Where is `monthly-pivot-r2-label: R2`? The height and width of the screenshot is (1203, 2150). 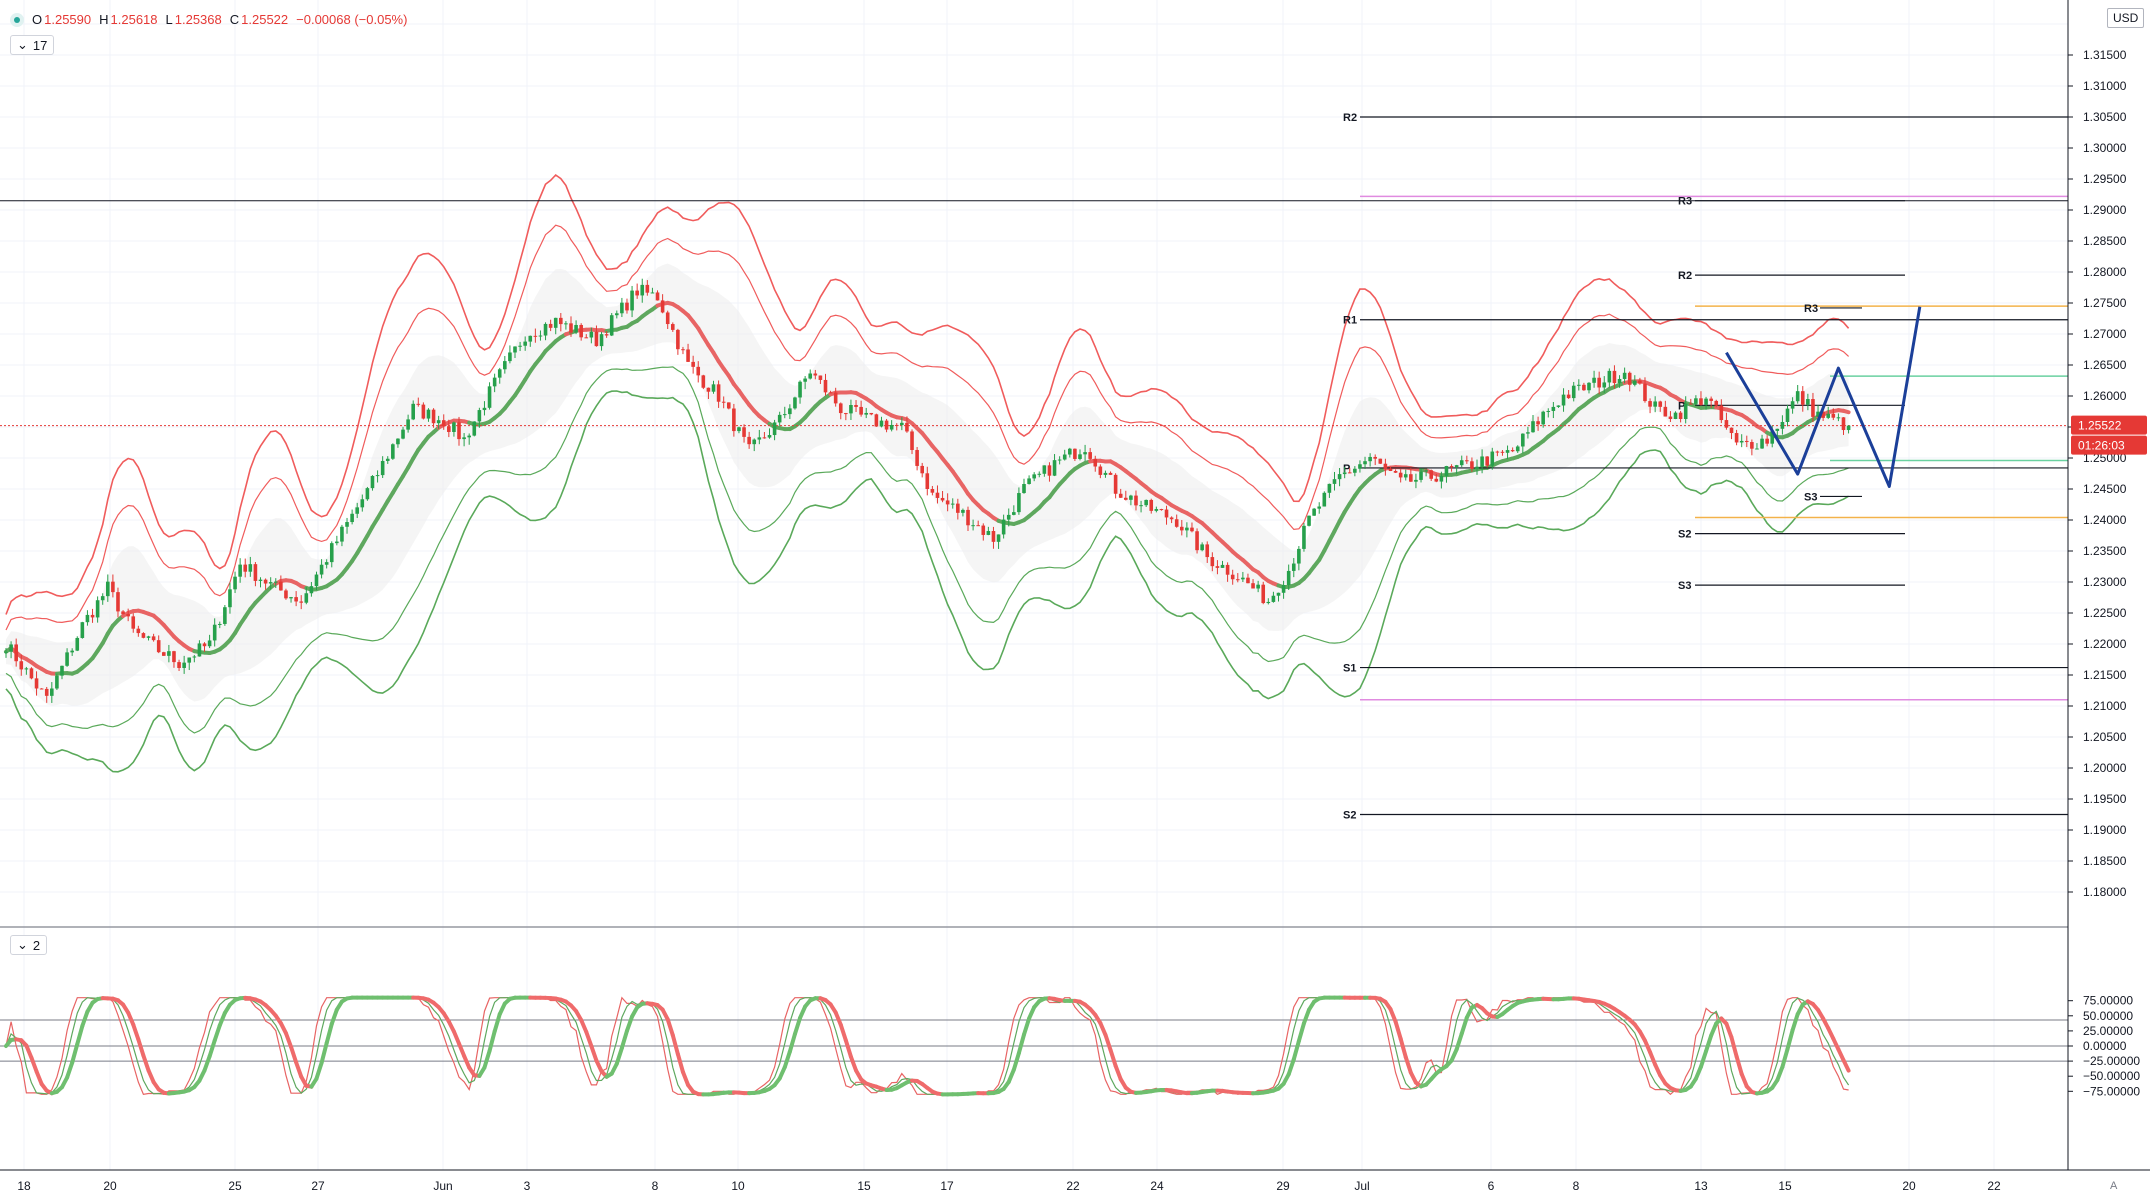 monthly-pivot-r2-label: R2 is located at coordinates (1350, 118).